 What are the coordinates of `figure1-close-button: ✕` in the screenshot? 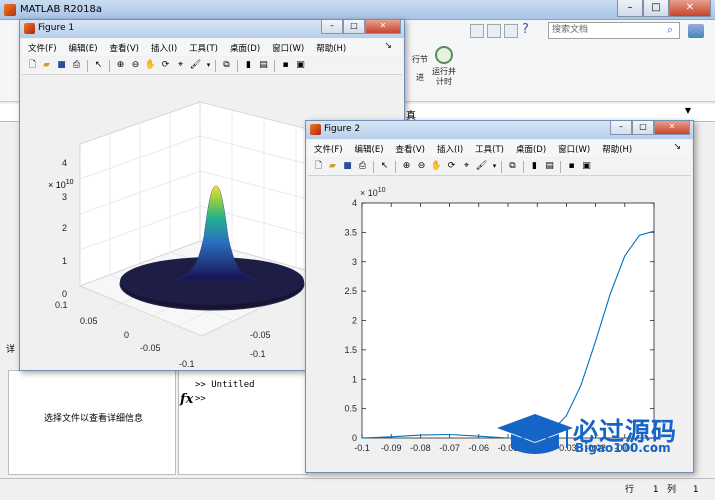 It's located at (383, 27).